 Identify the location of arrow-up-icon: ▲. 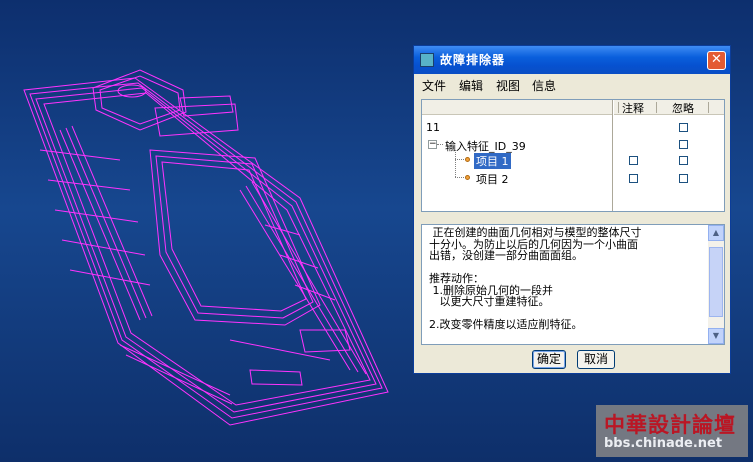
(716, 232).